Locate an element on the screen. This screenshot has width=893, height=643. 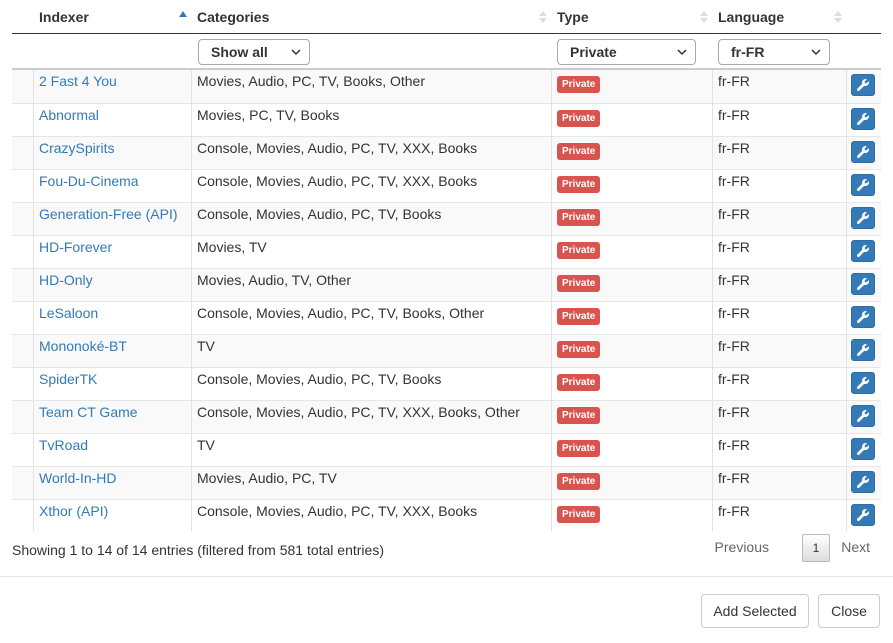
previous-page-button: Previous is located at coordinates (742, 547).